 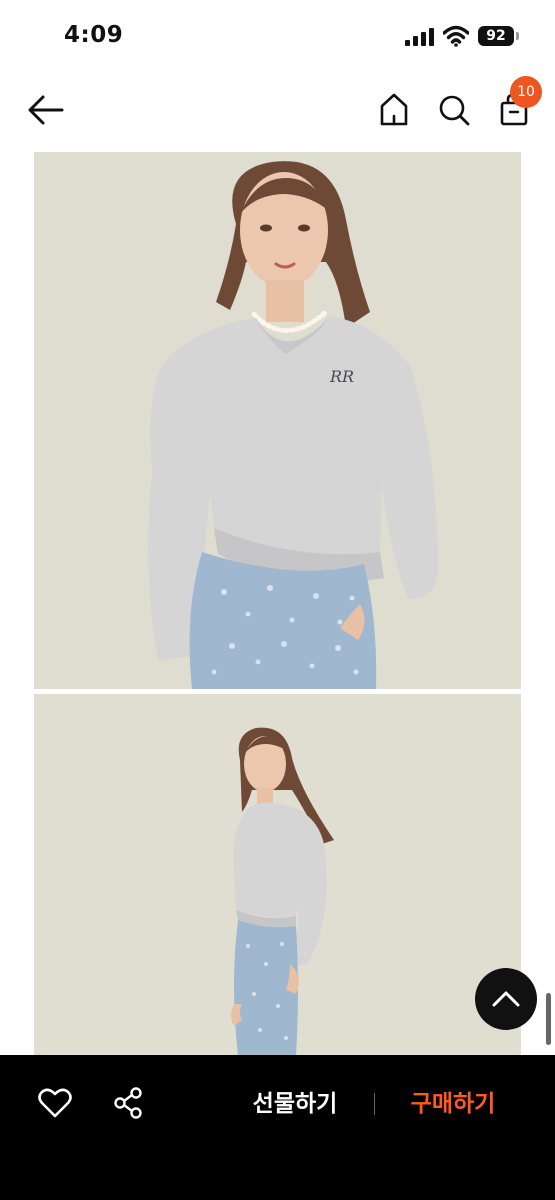 I want to click on battery-level: 92, so click(x=496, y=36).